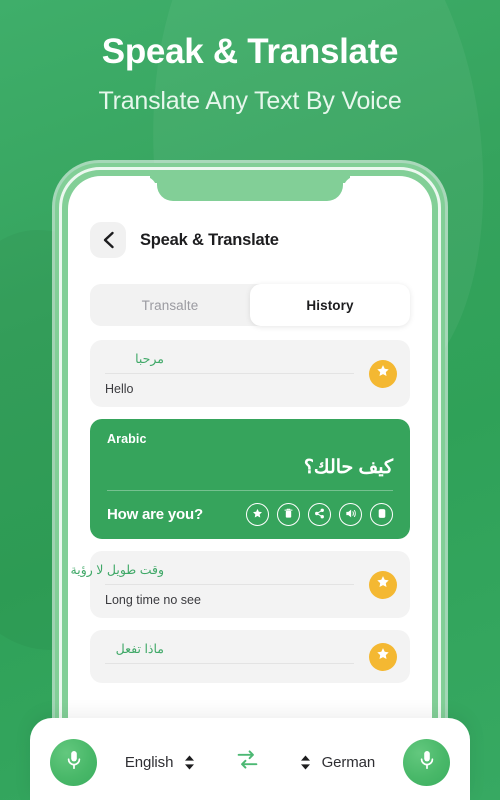 The height and width of the screenshot is (800, 500). What do you see at coordinates (250, 100) in the screenshot?
I see `promo-subheadline: Translate Any Text By Voice` at bounding box center [250, 100].